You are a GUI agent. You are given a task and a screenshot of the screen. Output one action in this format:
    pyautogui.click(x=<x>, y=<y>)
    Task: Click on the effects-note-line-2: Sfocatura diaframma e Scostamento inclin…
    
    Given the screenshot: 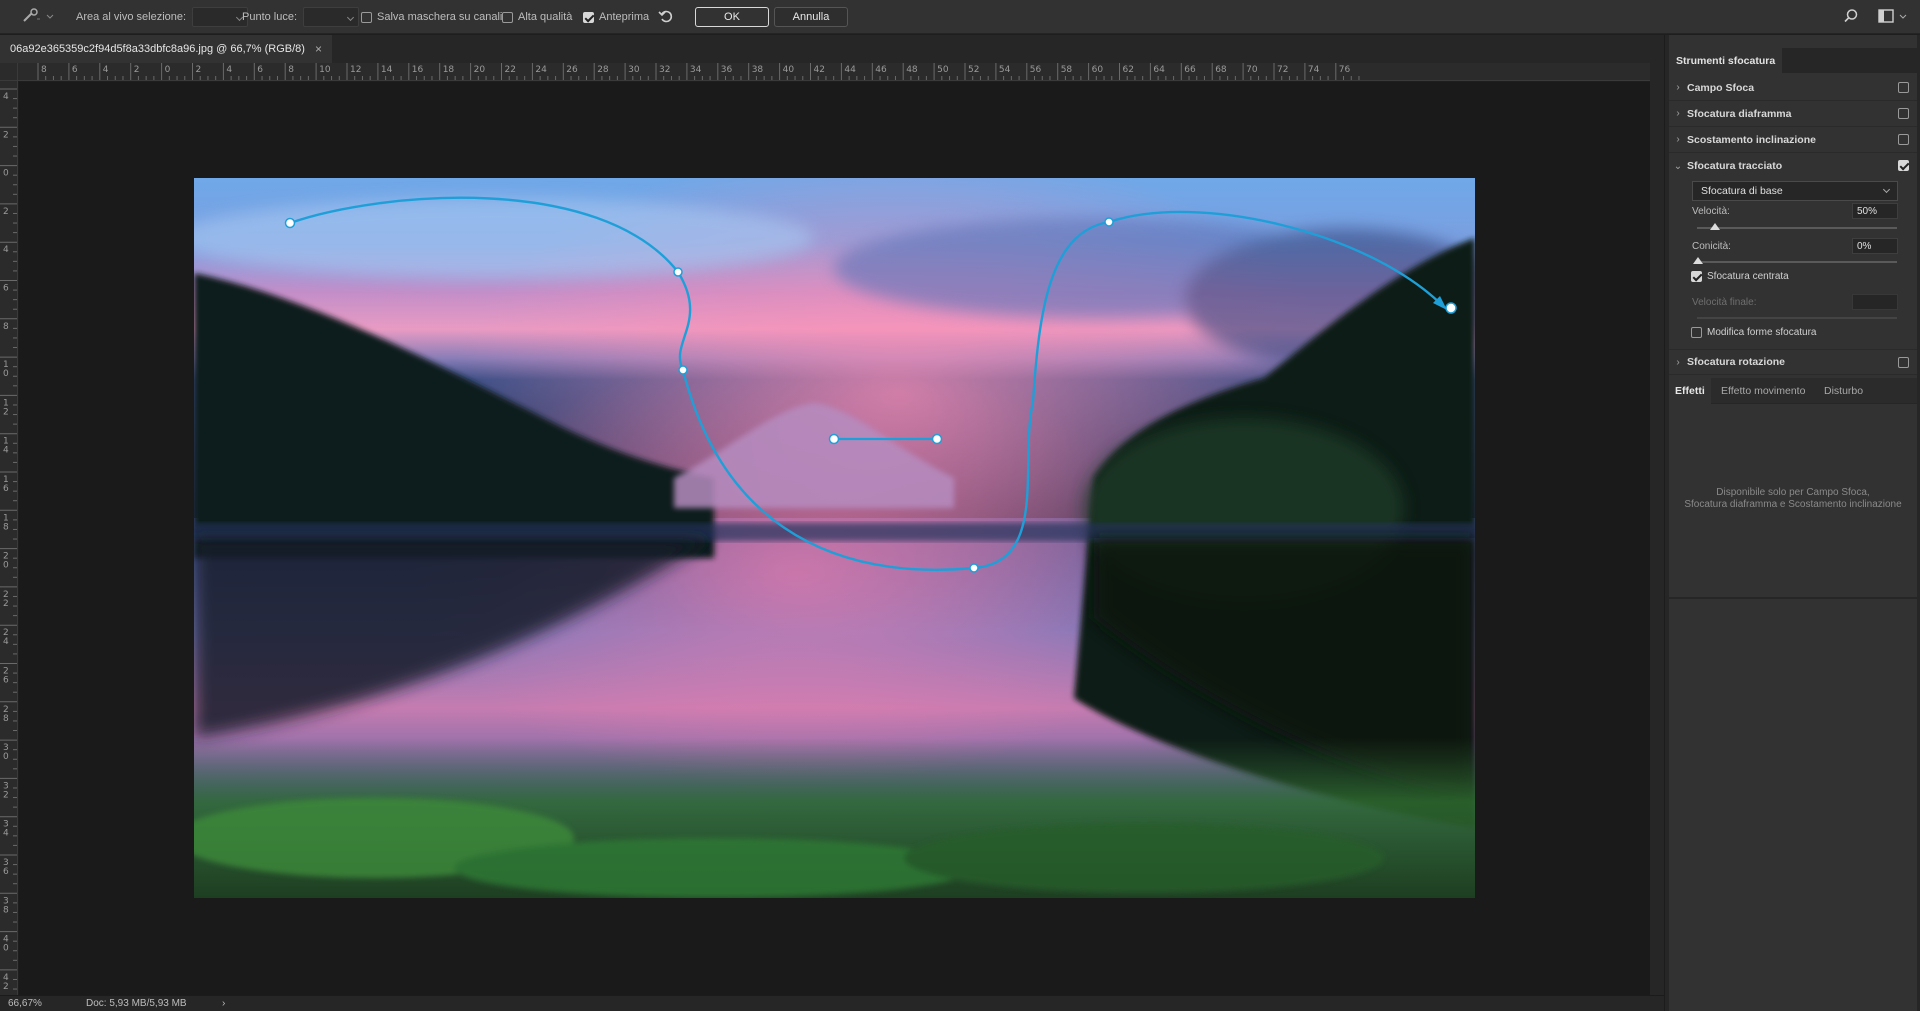 What is the action you would take?
    pyautogui.click(x=1793, y=504)
    